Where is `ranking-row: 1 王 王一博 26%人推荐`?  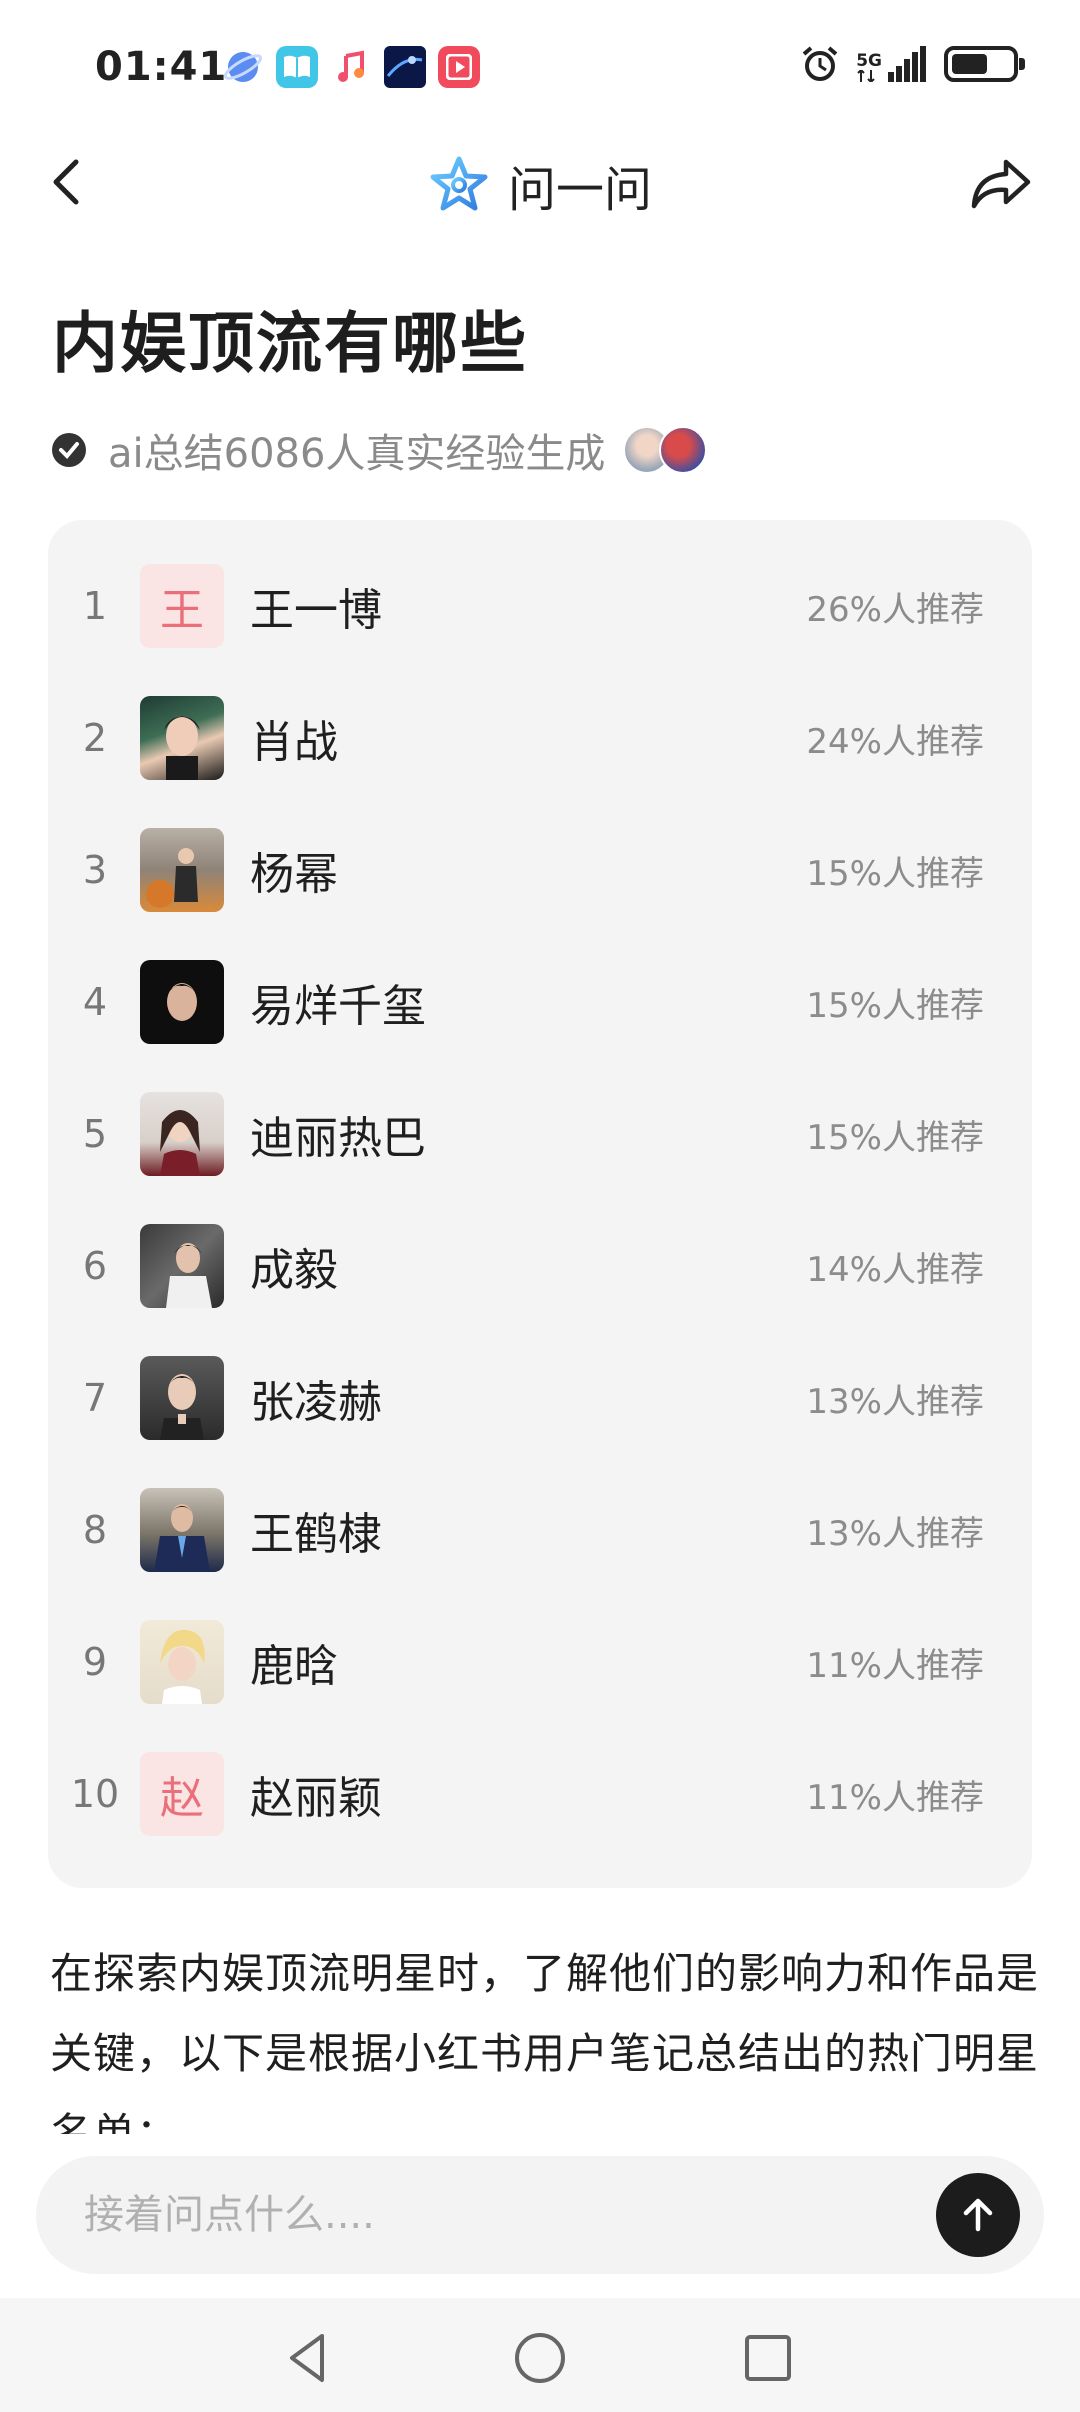
ranking-row: 1 王 王一博 26%人推荐 is located at coordinates (540, 606).